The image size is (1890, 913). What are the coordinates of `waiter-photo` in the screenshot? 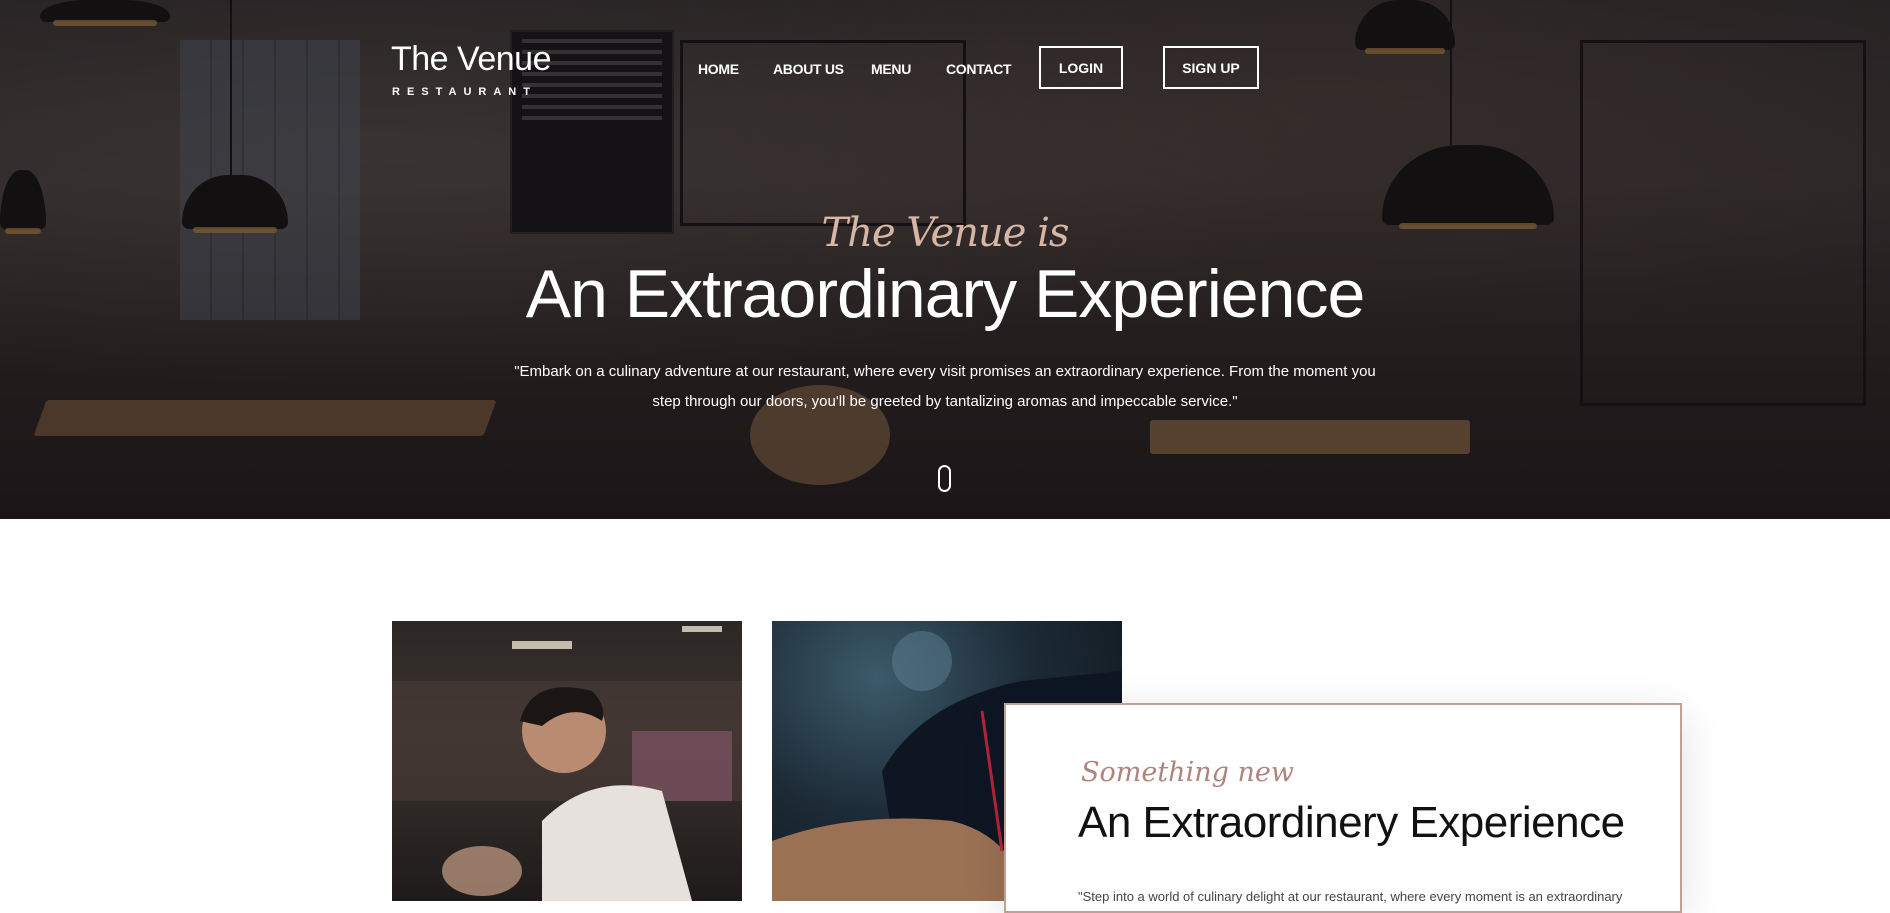 It's located at (567, 761).